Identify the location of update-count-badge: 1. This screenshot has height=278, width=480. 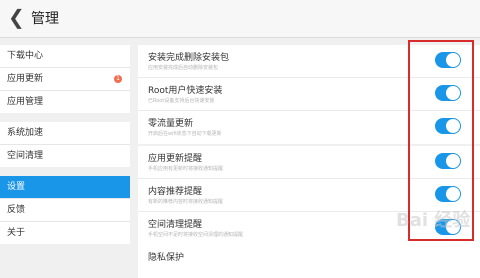
(118, 79).